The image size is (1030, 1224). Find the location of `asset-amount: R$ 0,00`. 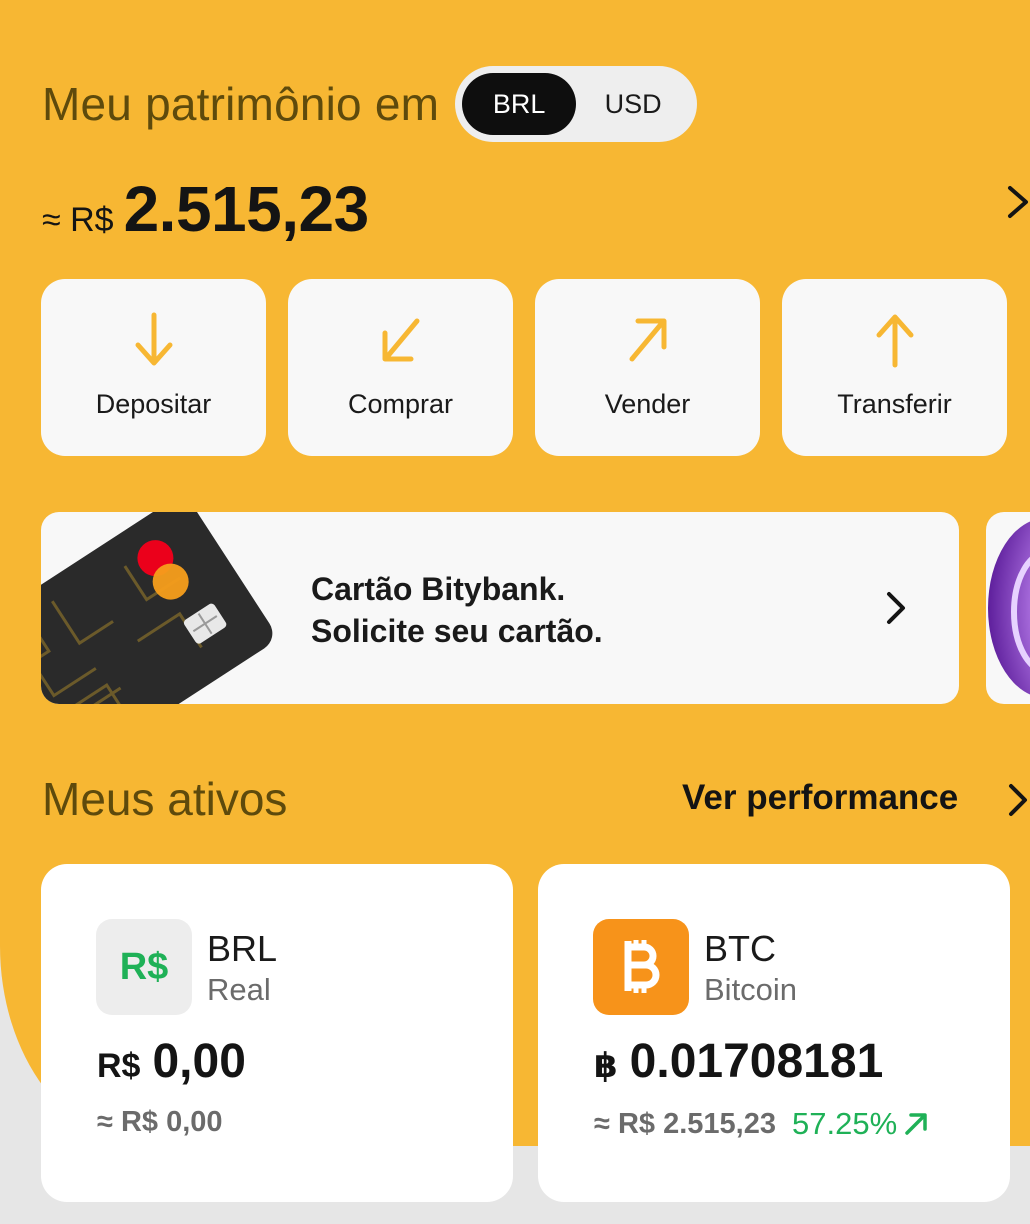

asset-amount: R$ 0,00 is located at coordinates (171, 1061).